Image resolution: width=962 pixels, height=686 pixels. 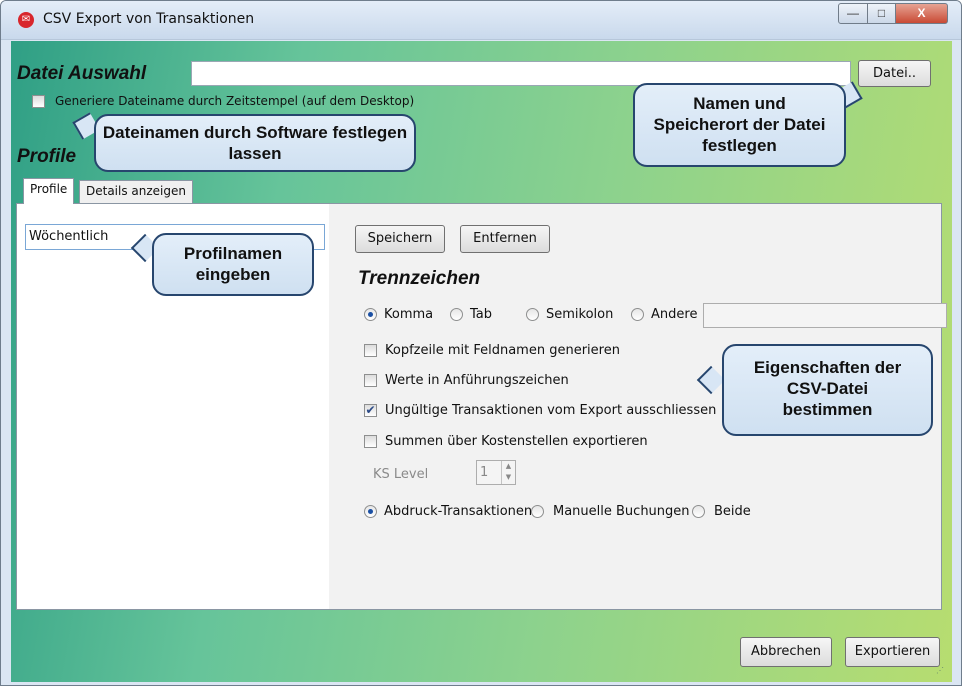 What do you see at coordinates (370, 441) in the screenshot?
I see `cost-center-sums-checkbox` at bounding box center [370, 441].